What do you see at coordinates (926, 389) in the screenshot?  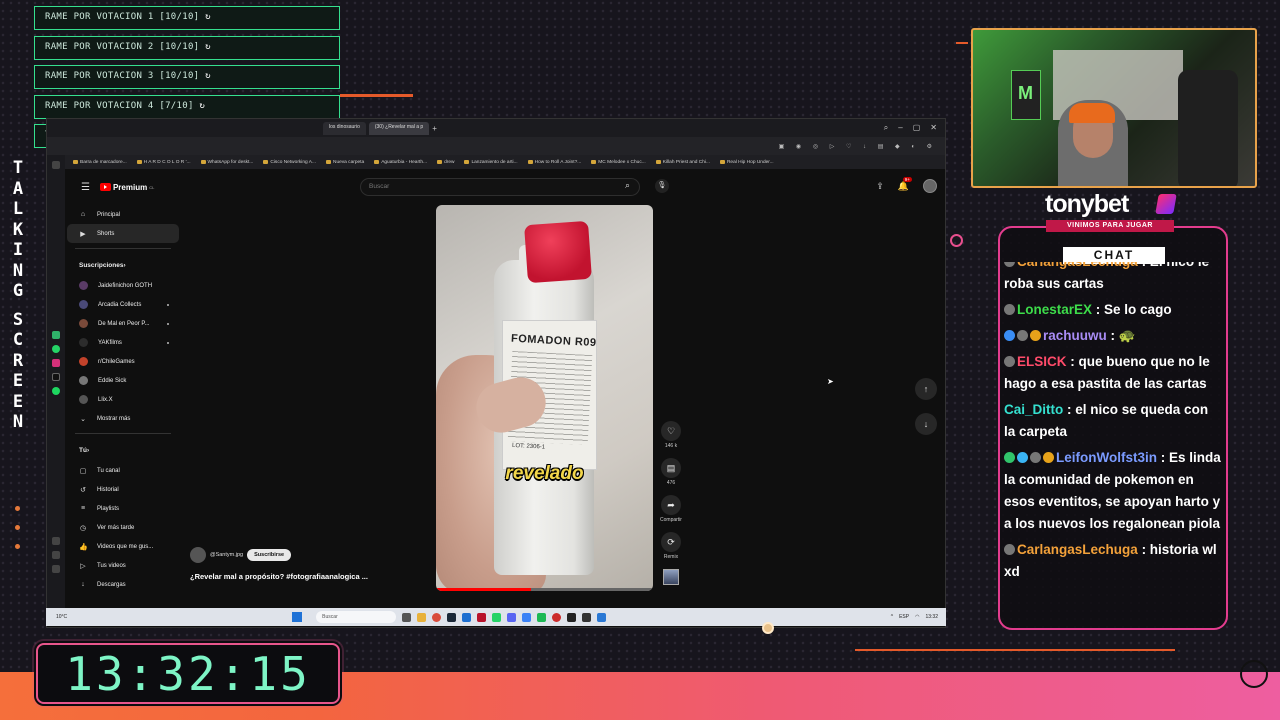 I see `prev-short-button: ↑` at bounding box center [926, 389].